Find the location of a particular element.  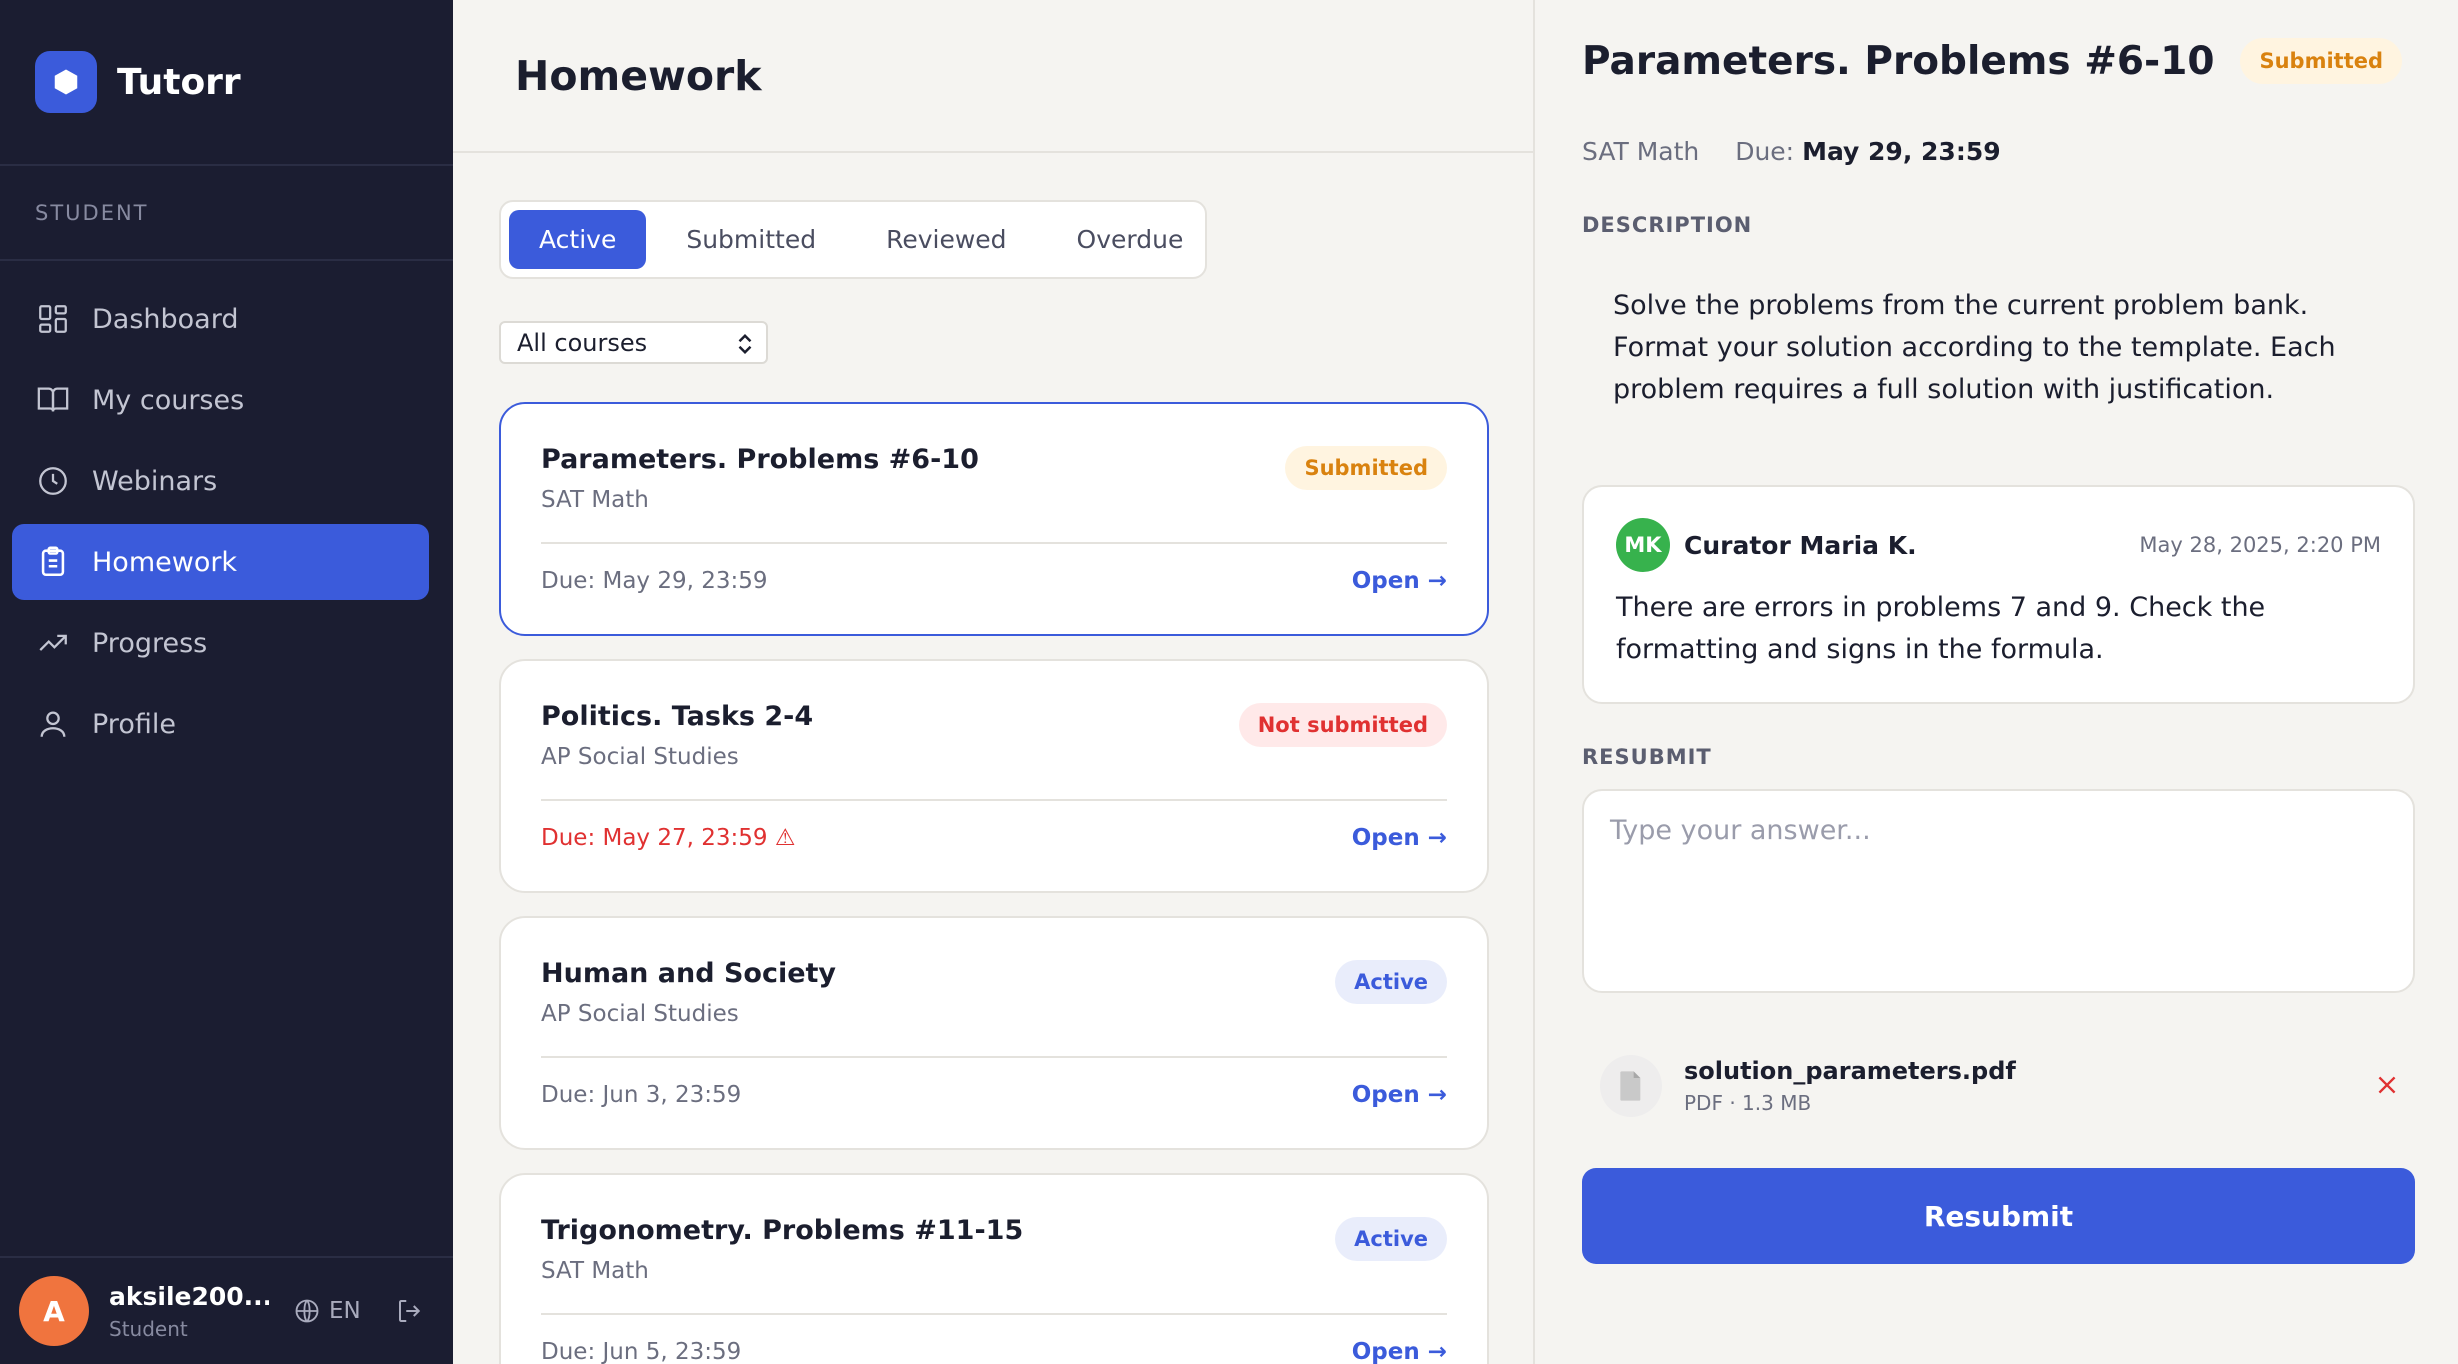

logout-icon is located at coordinates (410, 1311).